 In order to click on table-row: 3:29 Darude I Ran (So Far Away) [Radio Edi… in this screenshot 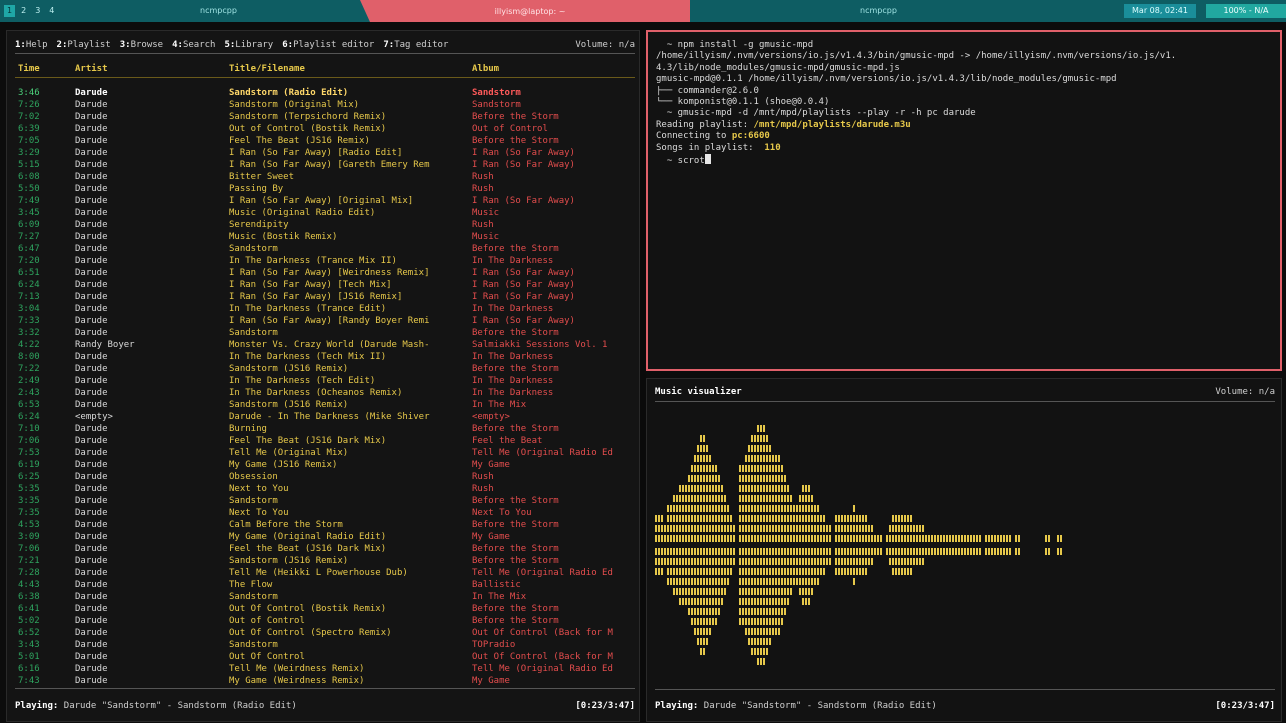, I will do `click(326, 153)`.